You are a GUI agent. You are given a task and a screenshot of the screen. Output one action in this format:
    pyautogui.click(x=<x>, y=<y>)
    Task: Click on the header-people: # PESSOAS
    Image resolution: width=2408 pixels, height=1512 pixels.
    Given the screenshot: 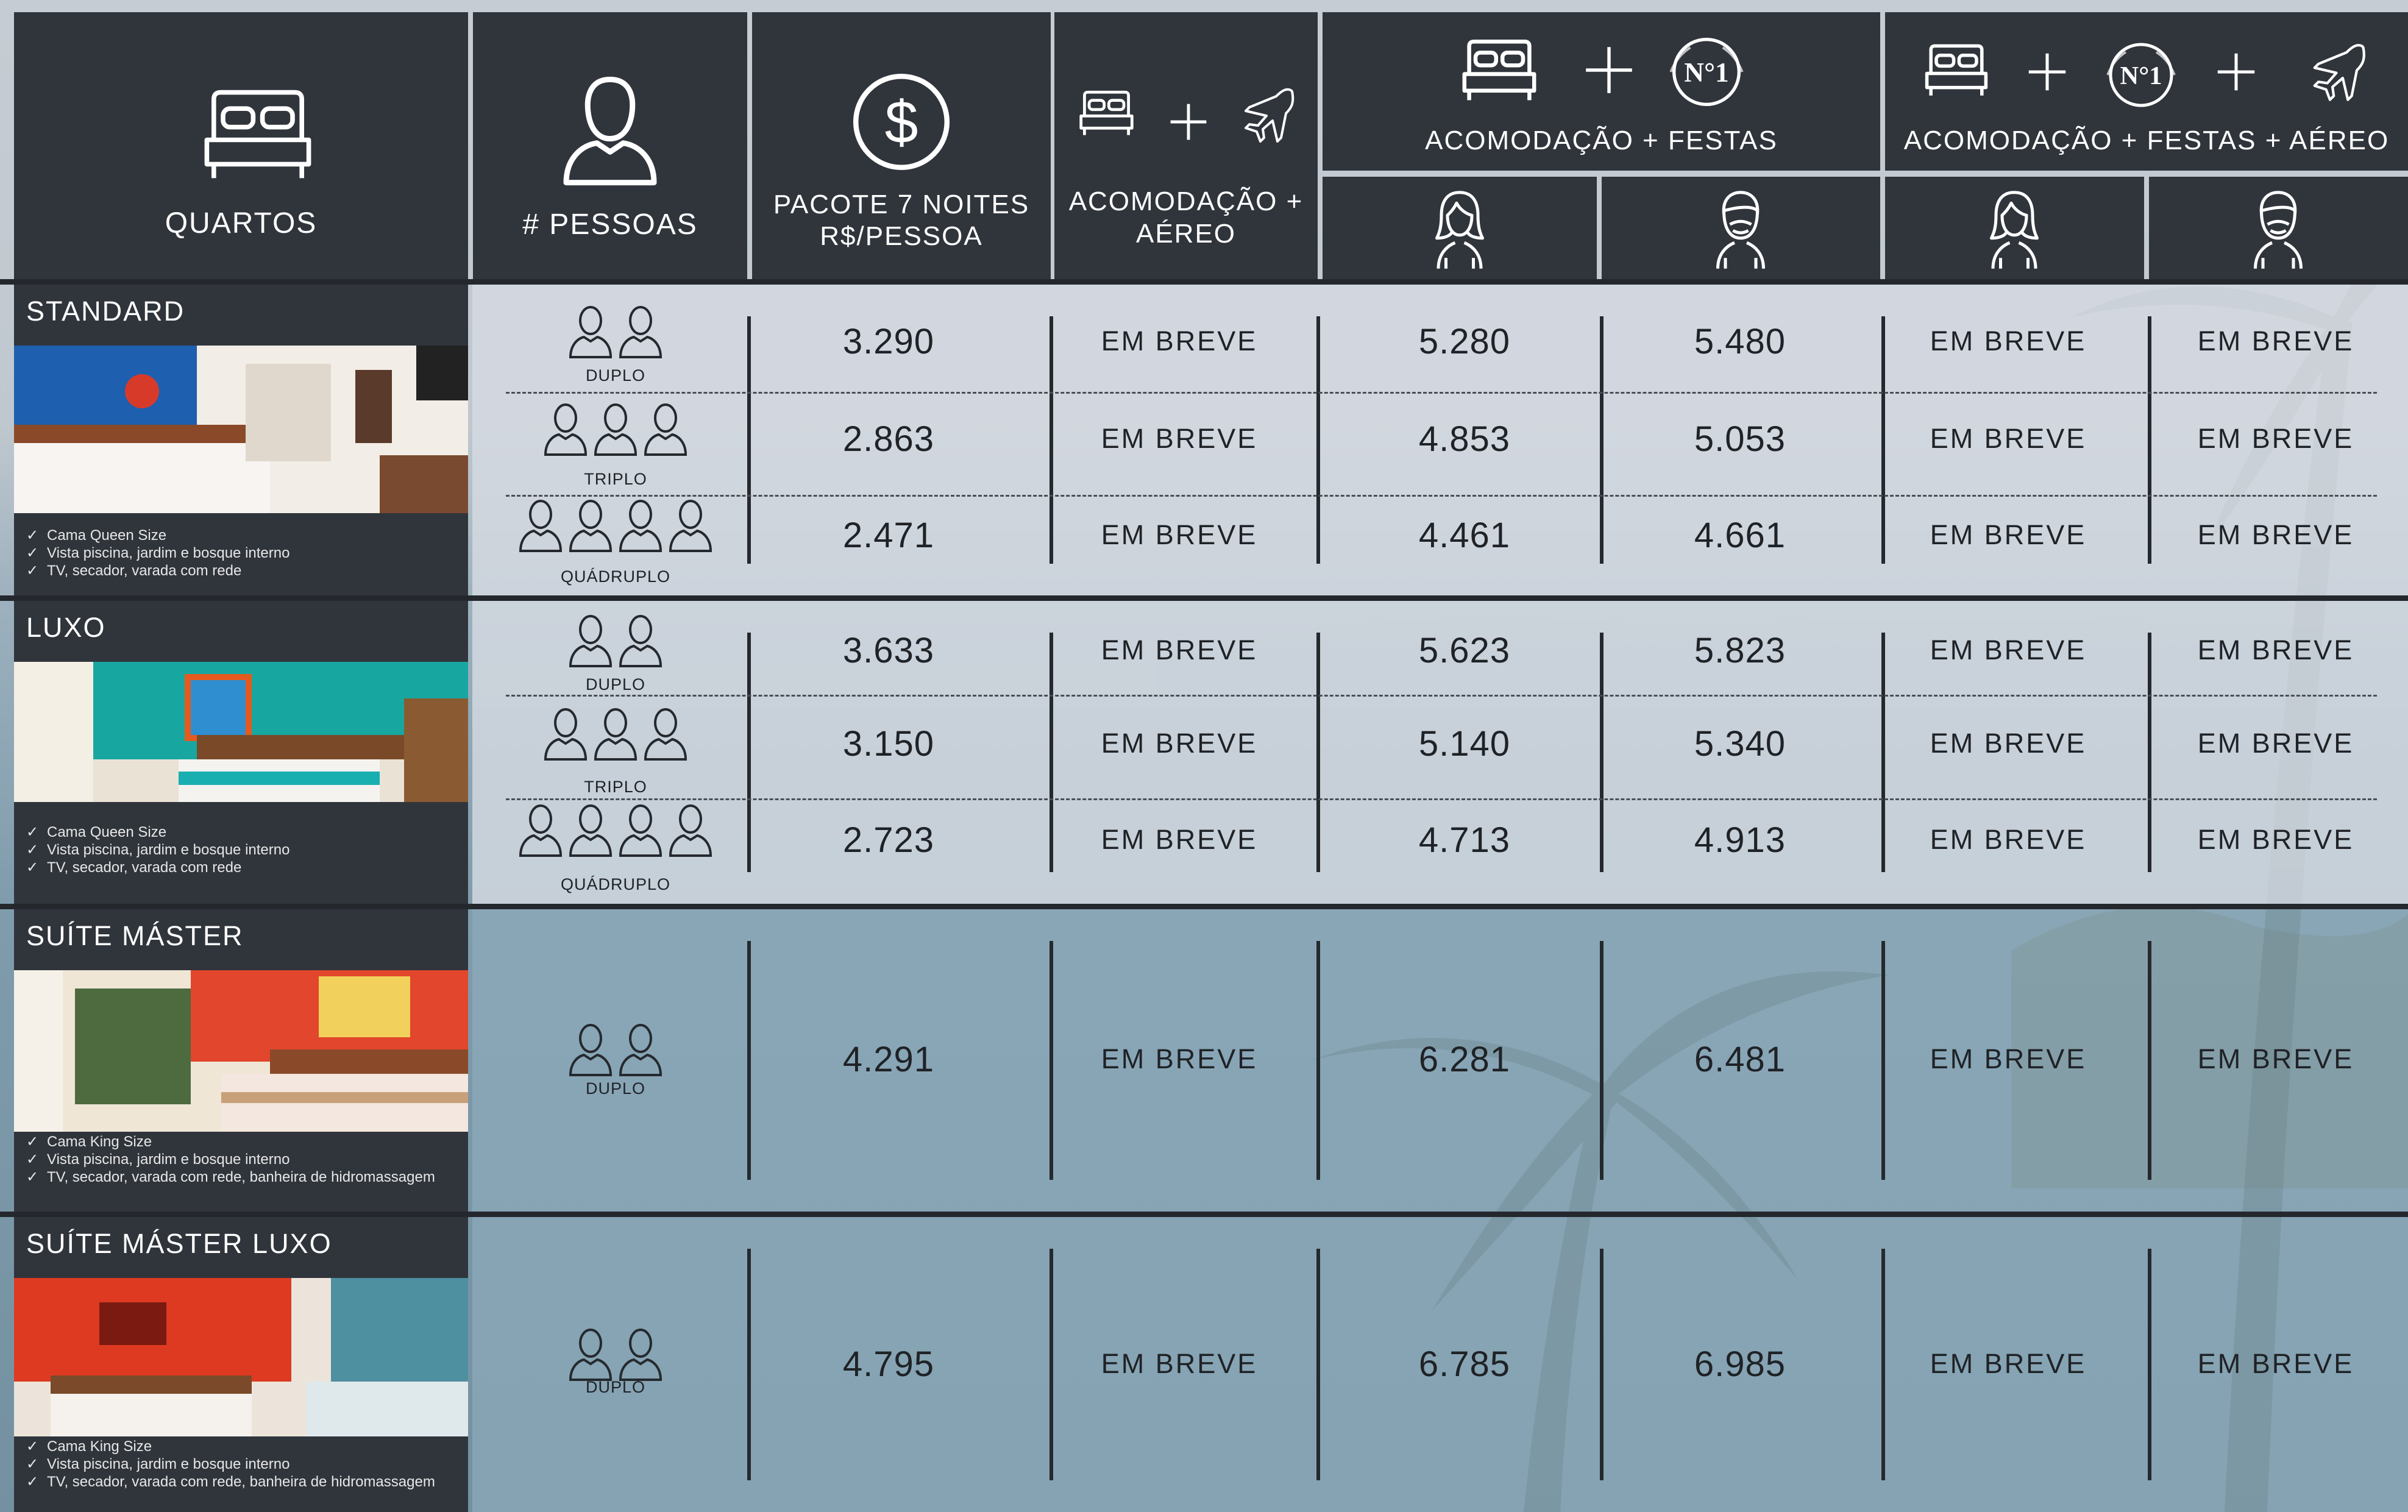 What is the action you would take?
    pyautogui.click(x=610, y=145)
    